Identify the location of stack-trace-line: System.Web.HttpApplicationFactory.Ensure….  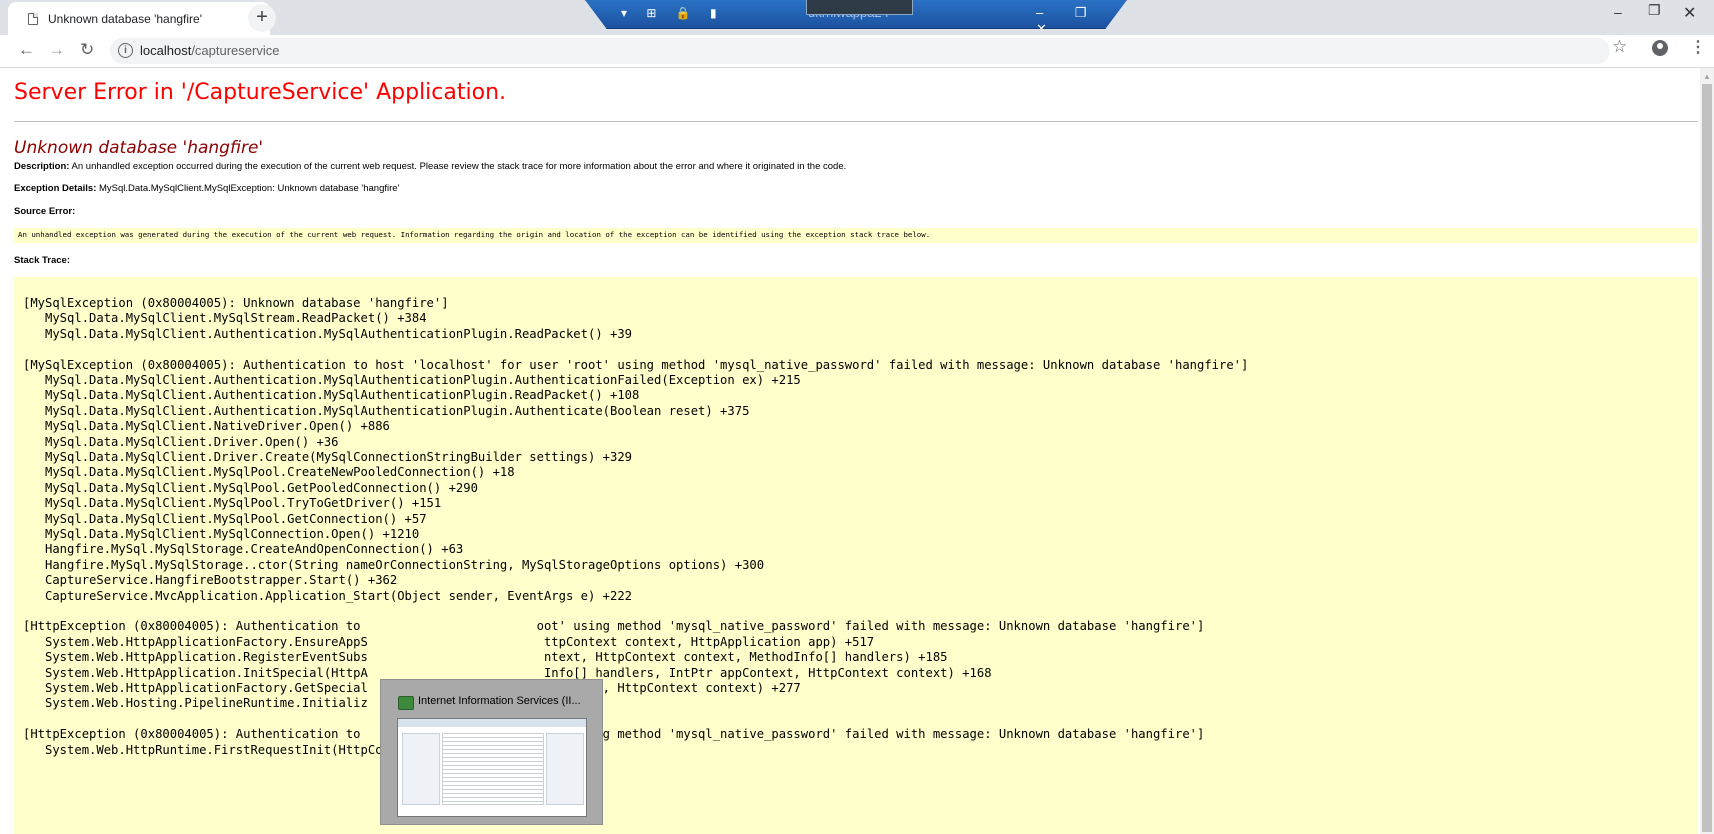
(449, 641).